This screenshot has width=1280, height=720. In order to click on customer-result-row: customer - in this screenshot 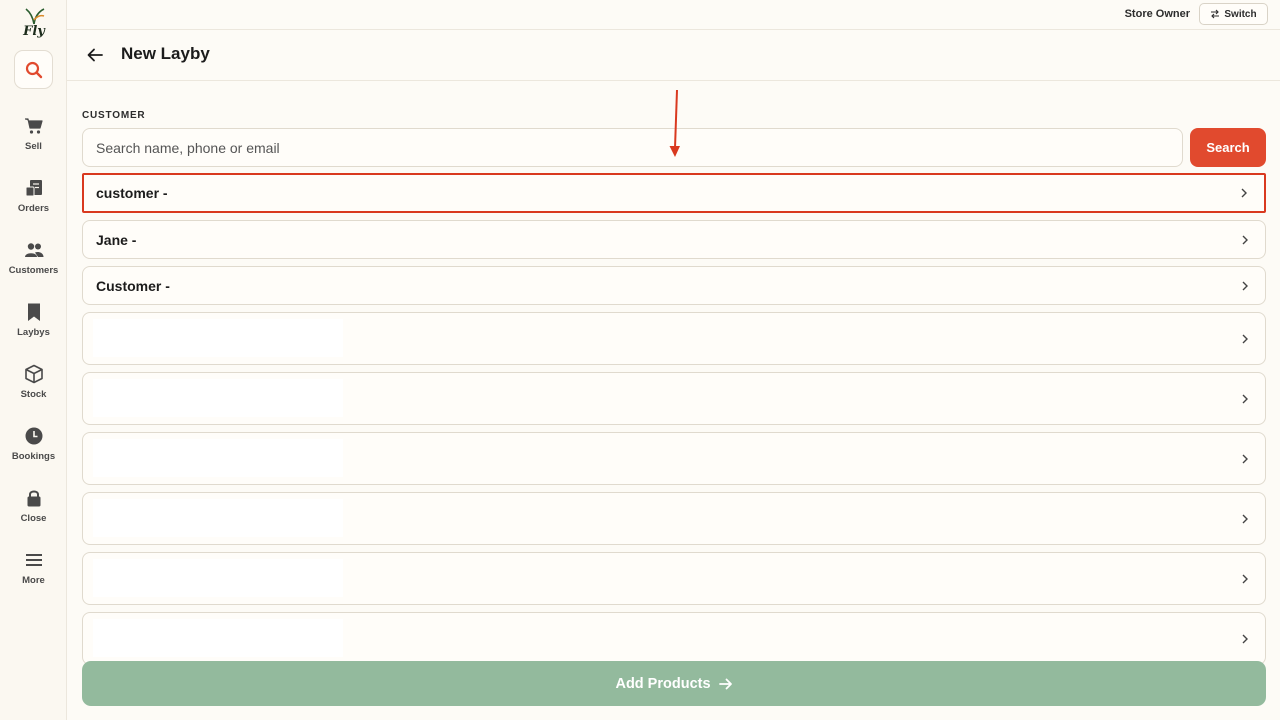, I will do `click(674, 193)`.